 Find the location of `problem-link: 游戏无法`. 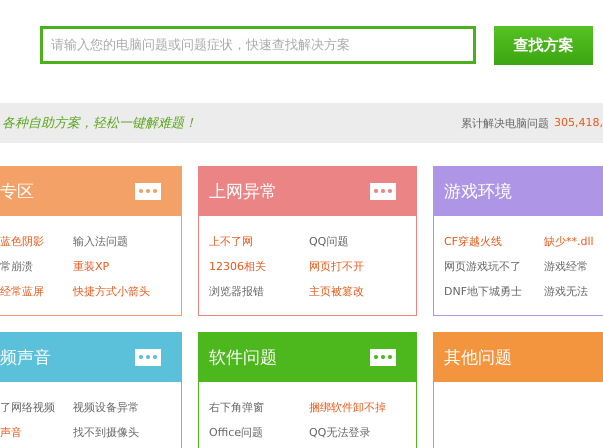

problem-link: 游戏无法 is located at coordinates (566, 292).